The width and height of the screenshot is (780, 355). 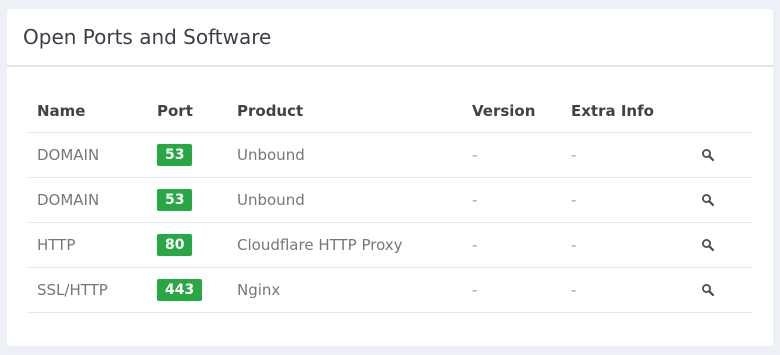 I want to click on header-name: Name, so click(x=87, y=111).